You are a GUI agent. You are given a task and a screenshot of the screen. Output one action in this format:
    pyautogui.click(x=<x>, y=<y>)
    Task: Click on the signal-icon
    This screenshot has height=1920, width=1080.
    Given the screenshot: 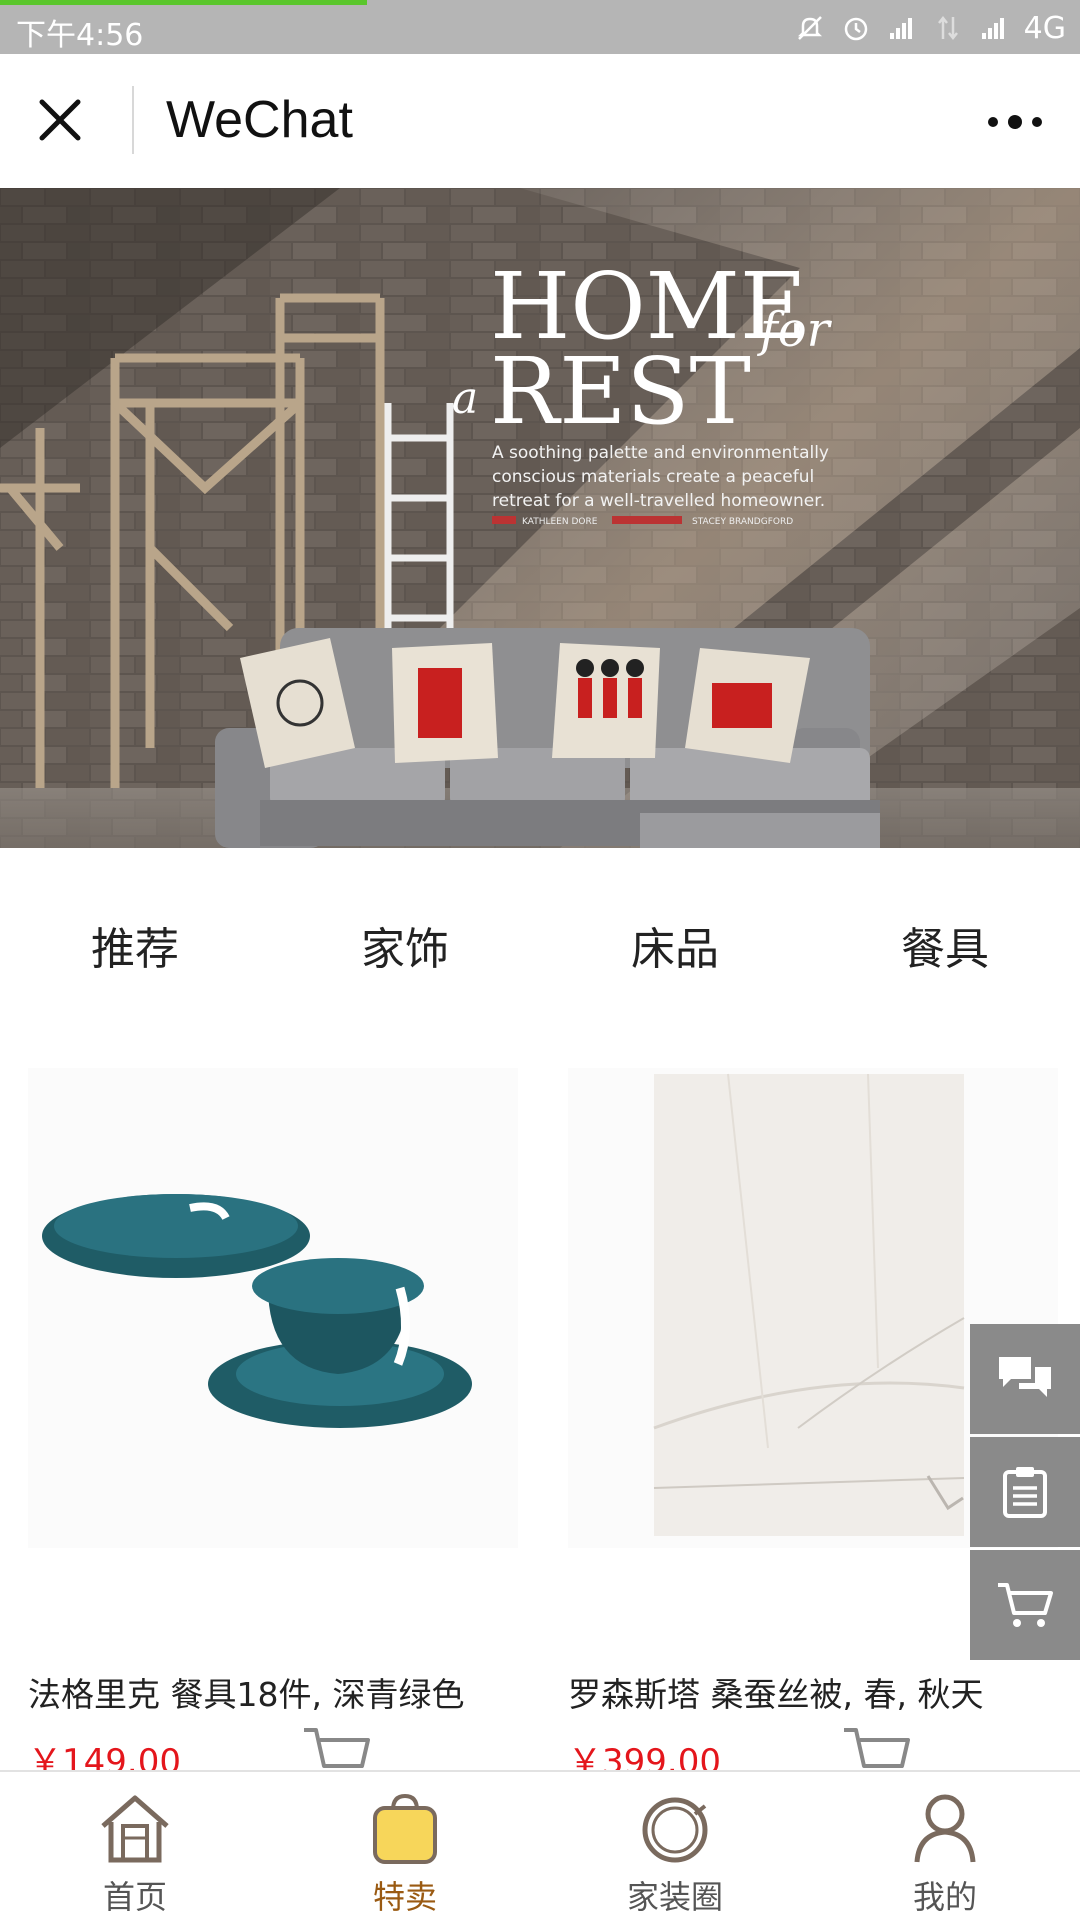 What is the action you would take?
    pyautogui.click(x=902, y=28)
    